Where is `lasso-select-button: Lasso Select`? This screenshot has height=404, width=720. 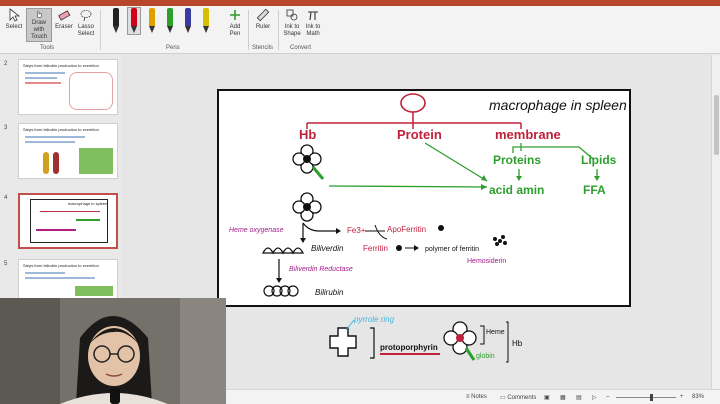
lasso-select-button: Lasso Select is located at coordinates (86, 23).